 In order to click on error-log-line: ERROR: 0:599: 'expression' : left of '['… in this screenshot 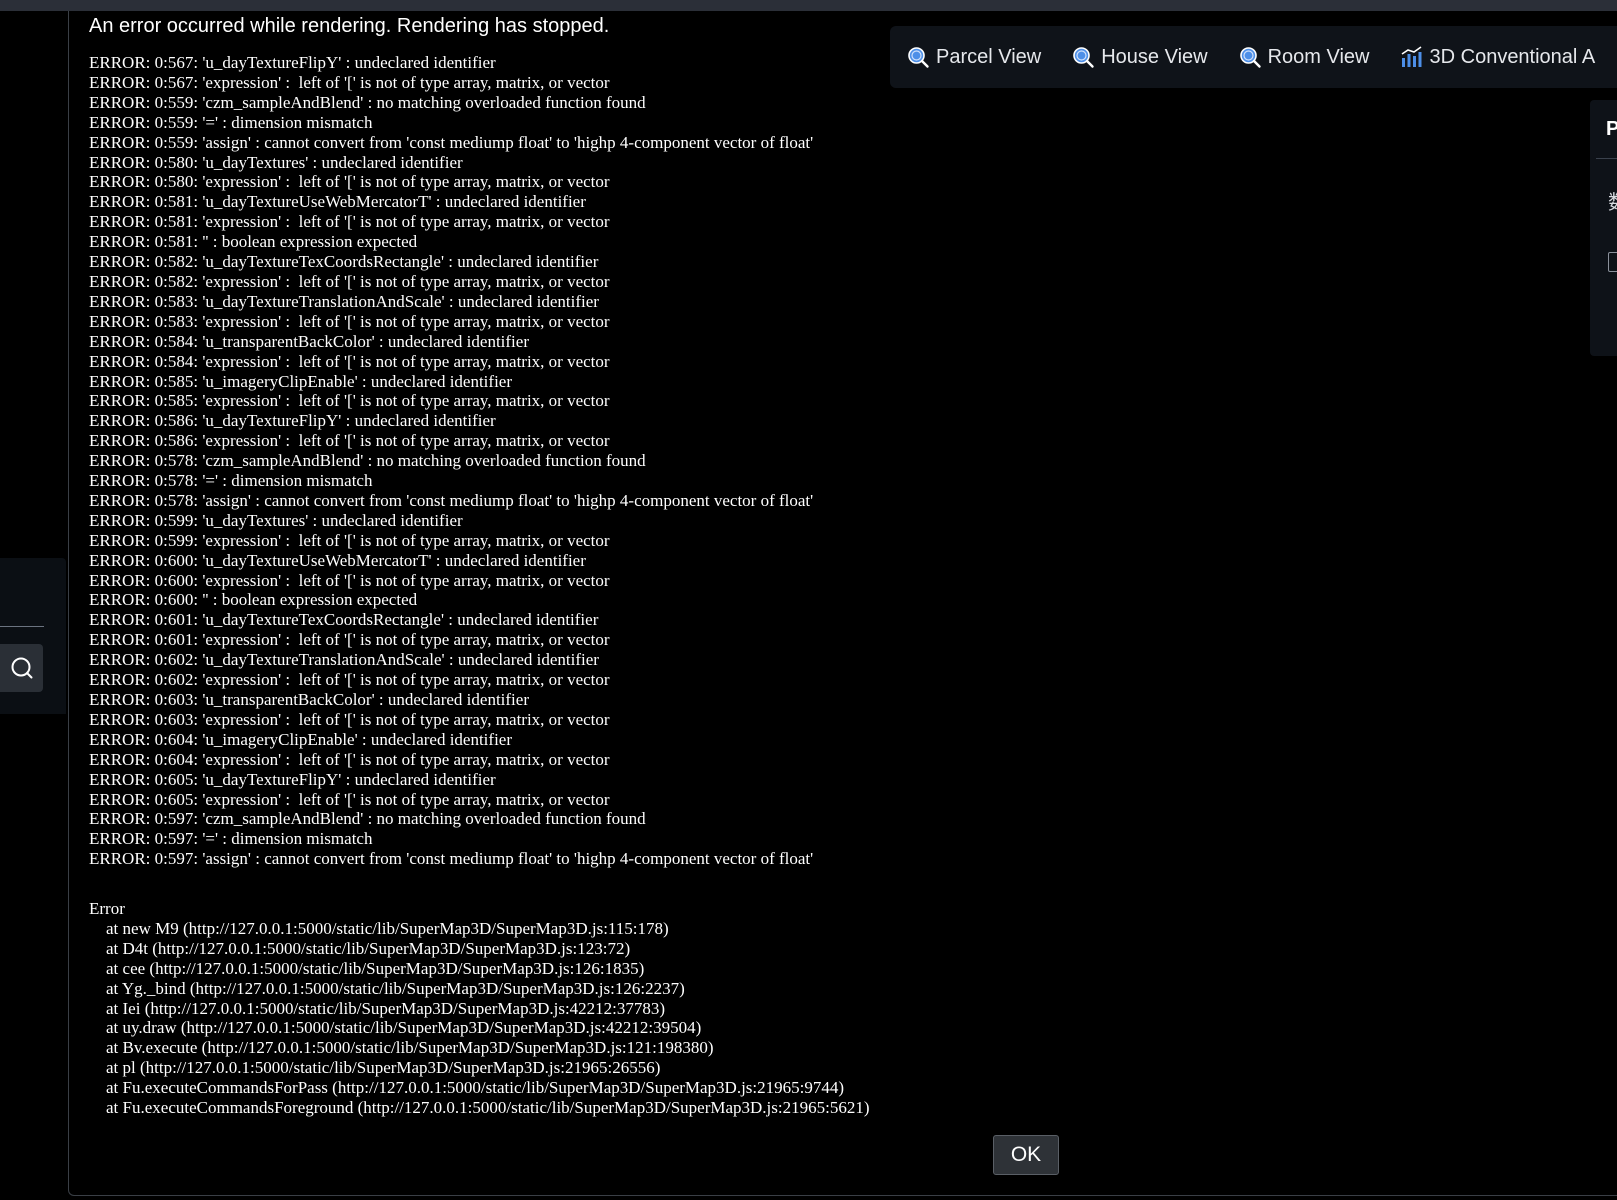, I will do `click(349, 540)`.